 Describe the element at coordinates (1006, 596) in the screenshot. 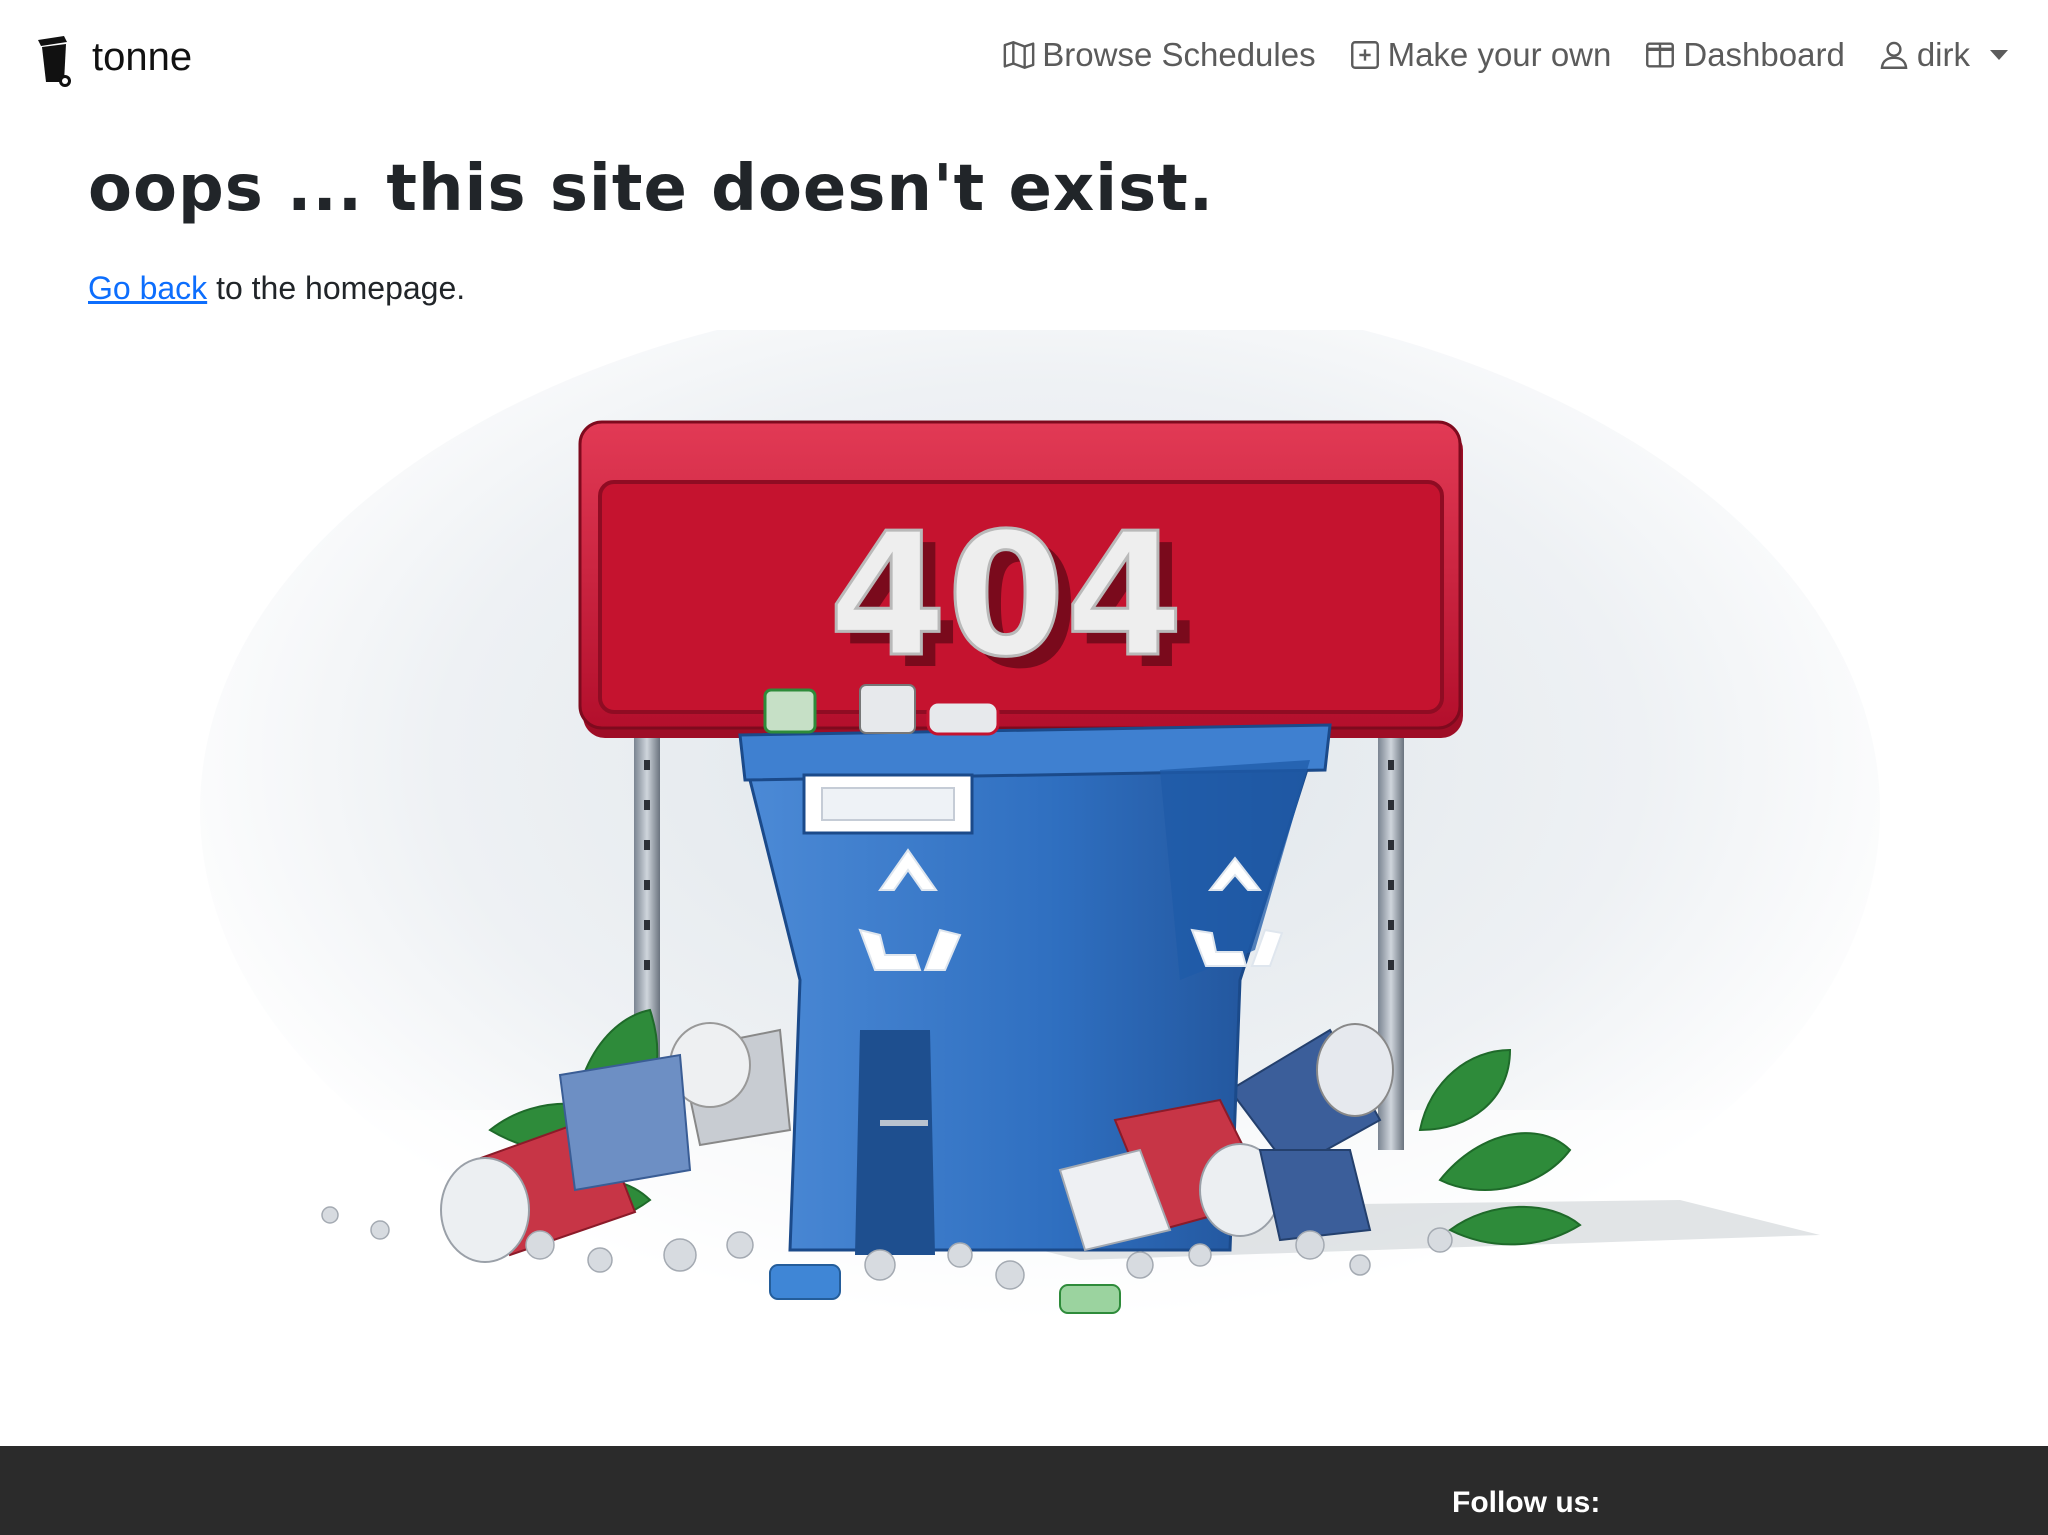

I see `sign-404-text: 404` at that location.